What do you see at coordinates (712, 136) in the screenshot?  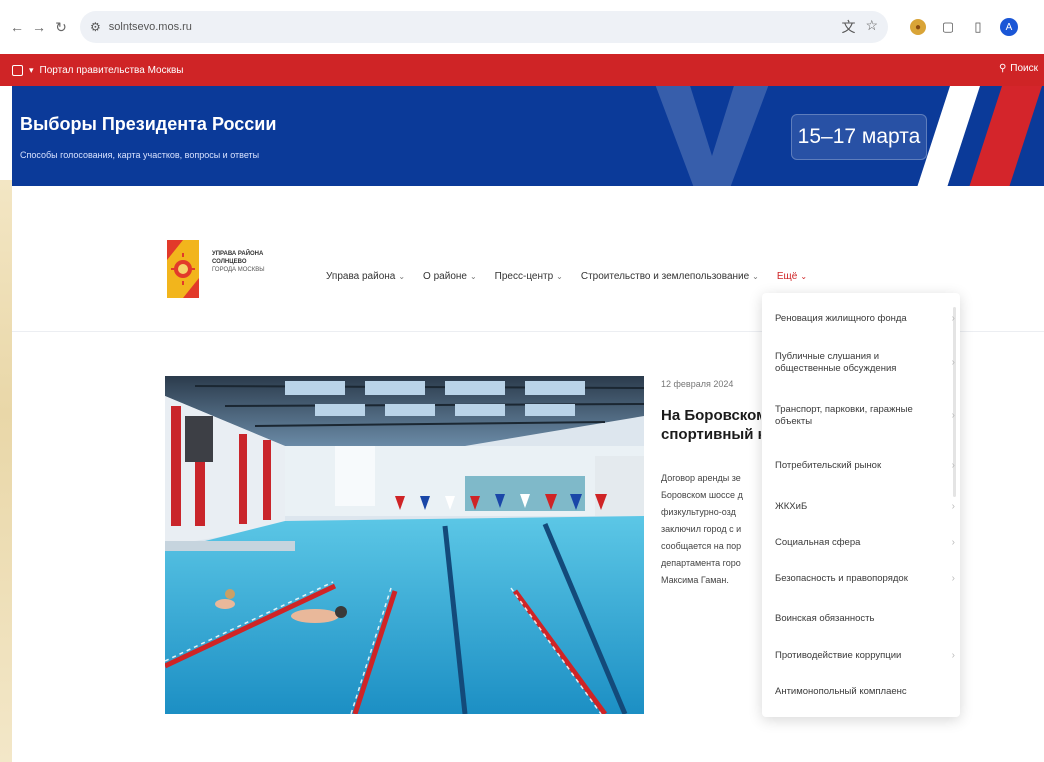 I see `banner-v-decoration` at bounding box center [712, 136].